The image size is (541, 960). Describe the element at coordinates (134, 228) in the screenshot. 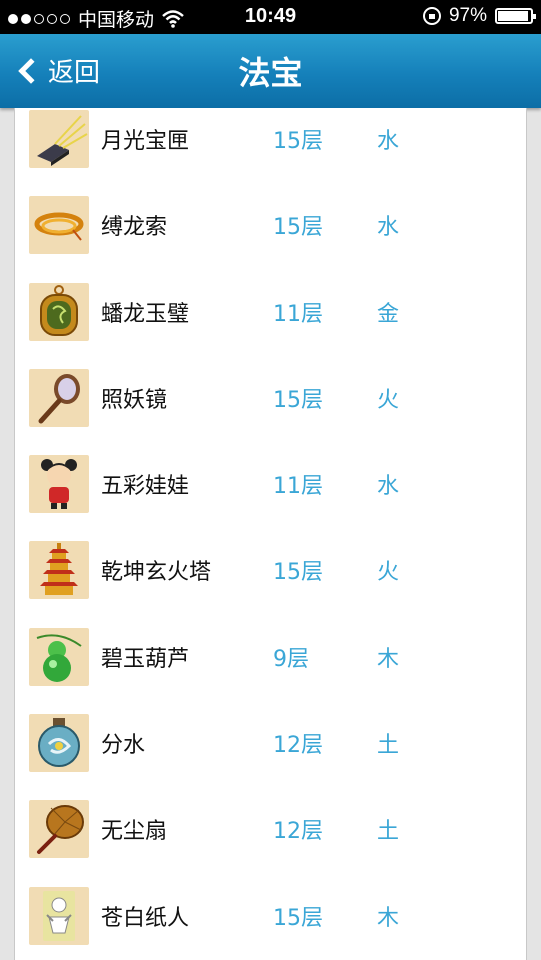

I see `item-name: 缚龙索` at that location.